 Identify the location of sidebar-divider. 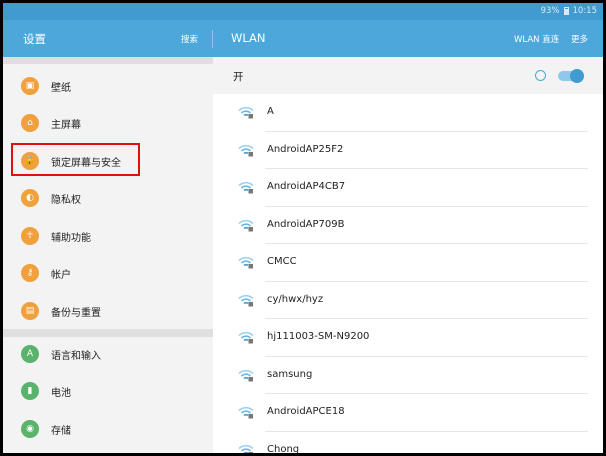
(108, 60).